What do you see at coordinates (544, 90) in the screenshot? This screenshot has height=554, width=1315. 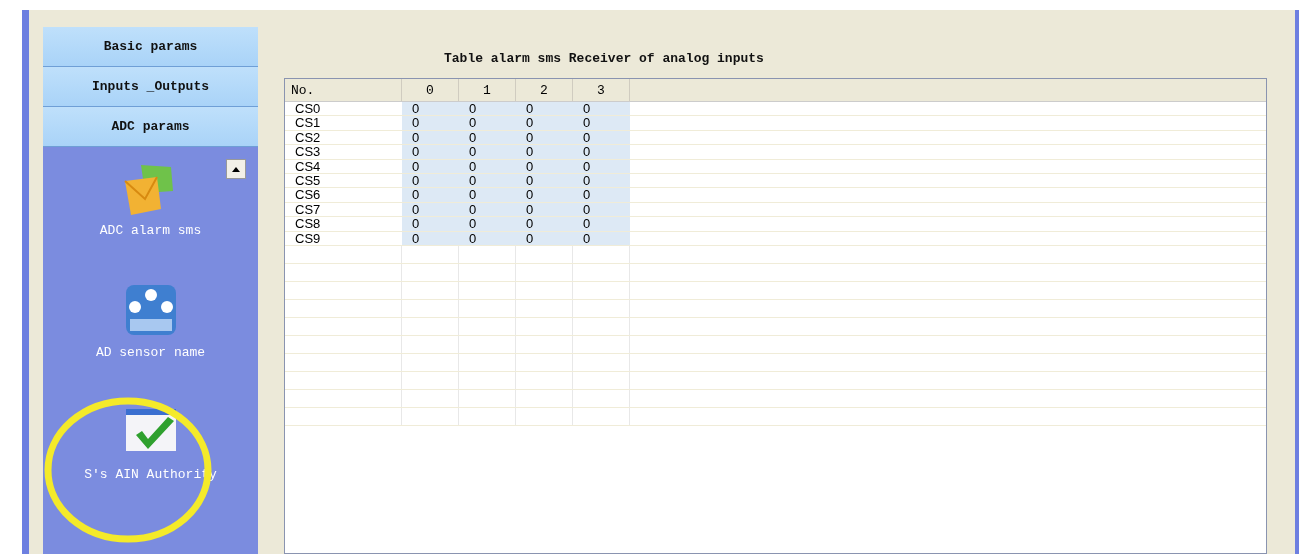 I see `column-header: 2` at bounding box center [544, 90].